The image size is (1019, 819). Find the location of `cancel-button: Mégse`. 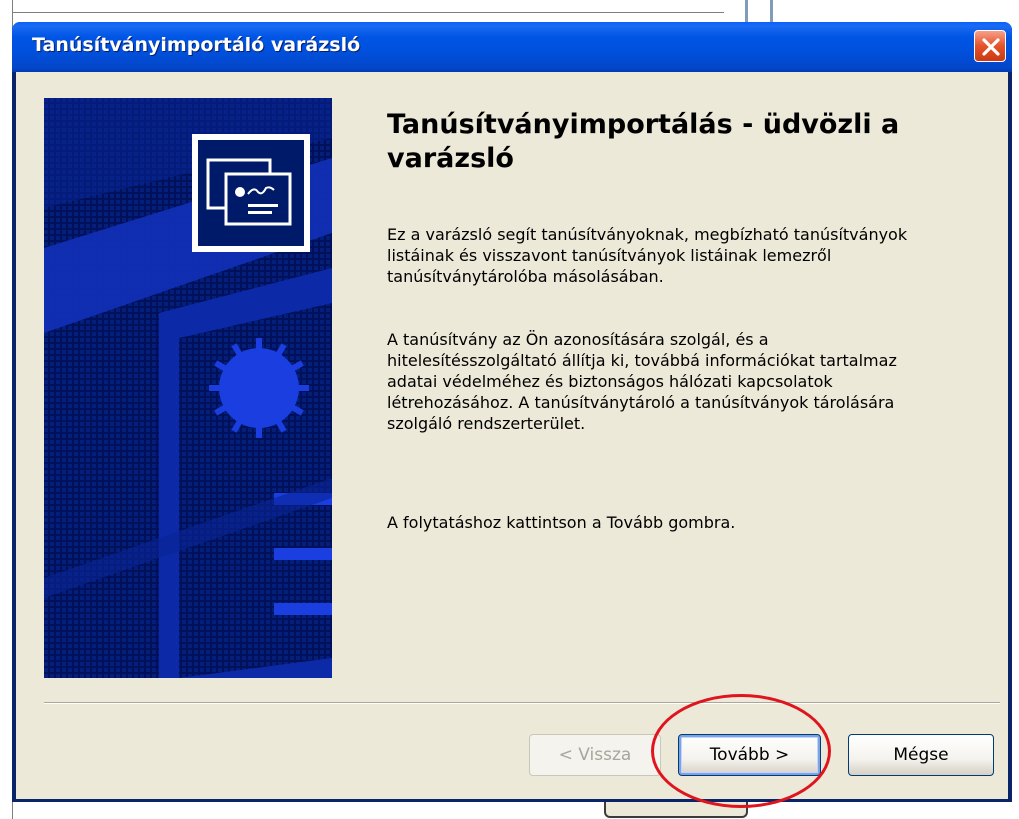

cancel-button: Mégse is located at coordinates (921, 755).